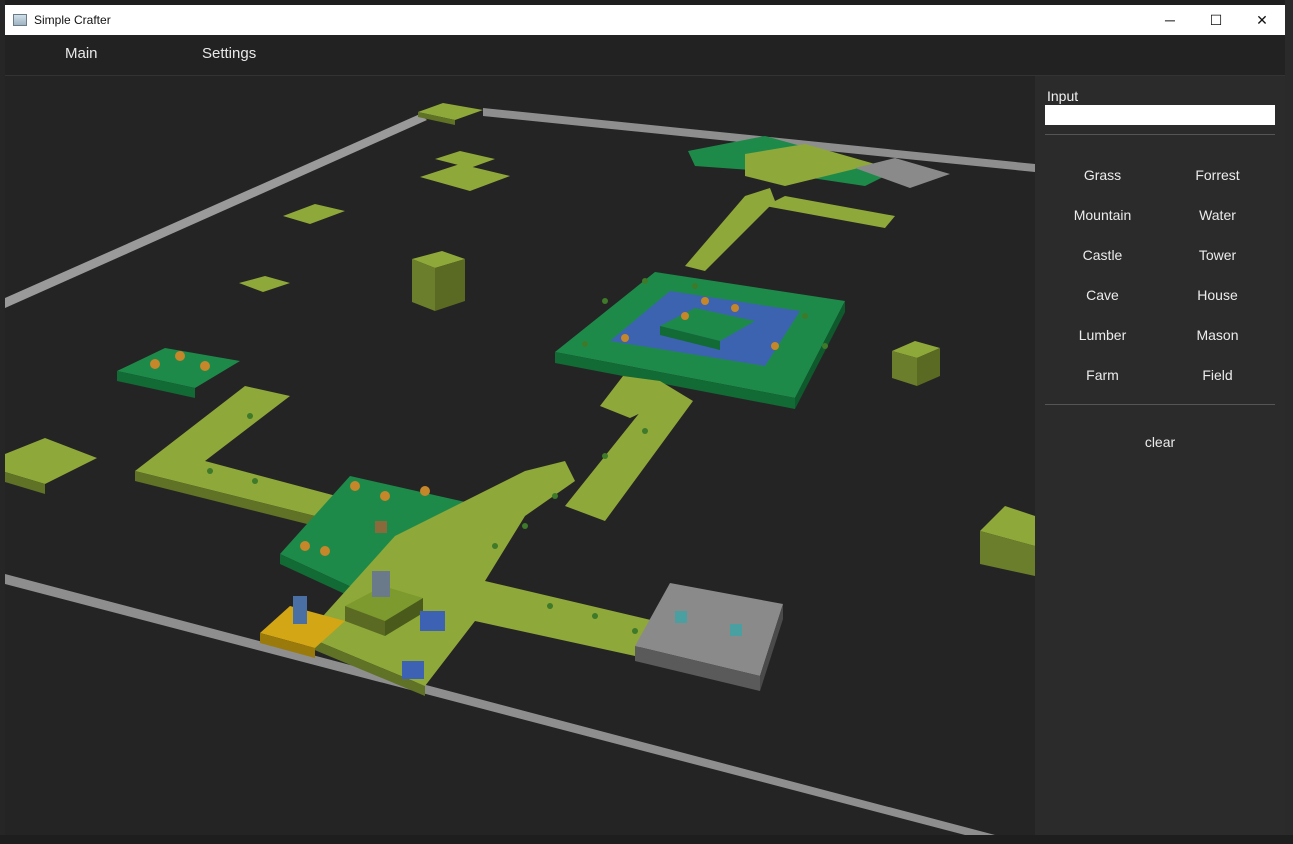 Image resolution: width=1293 pixels, height=844 pixels. Describe the element at coordinates (1160, 115) in the screenshot. I see `input-field` at that location.